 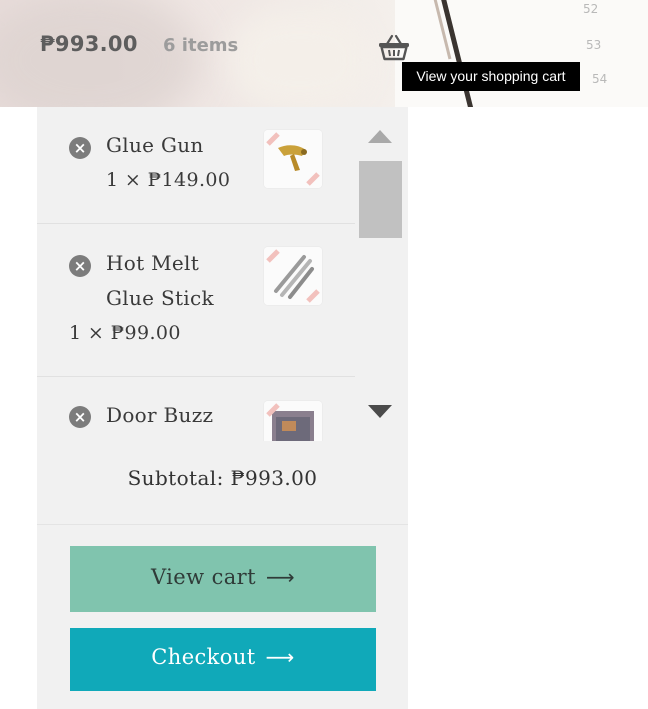 What do you see at coordinates (203, 657) in the screenshot?
I see `checkout-label: Checkout` at bounding box center [203, 657].